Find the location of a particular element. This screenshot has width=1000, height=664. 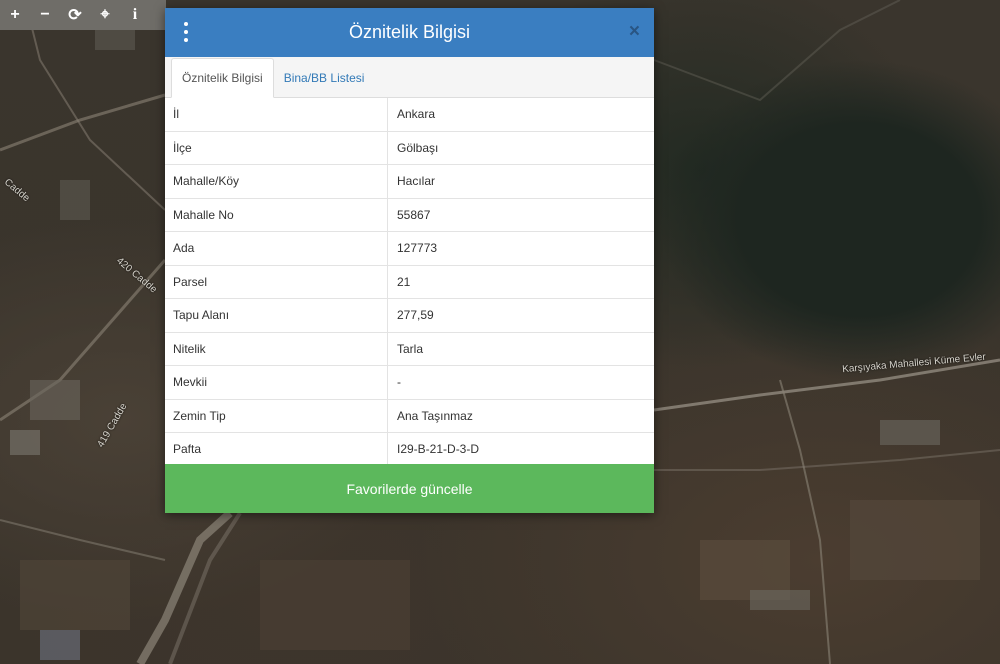

table-row: İlçe Gölbaşı is located at coordinates (409, 148).